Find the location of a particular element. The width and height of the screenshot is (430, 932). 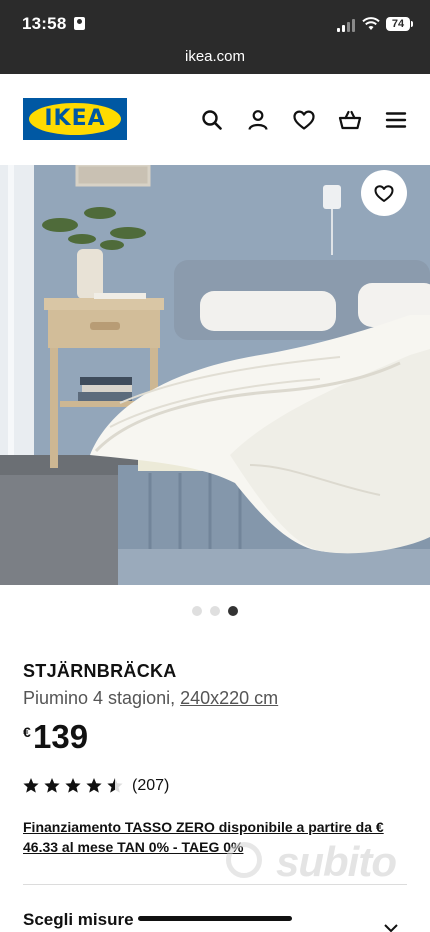

price-currency: € is located at coordinates (27, 732).